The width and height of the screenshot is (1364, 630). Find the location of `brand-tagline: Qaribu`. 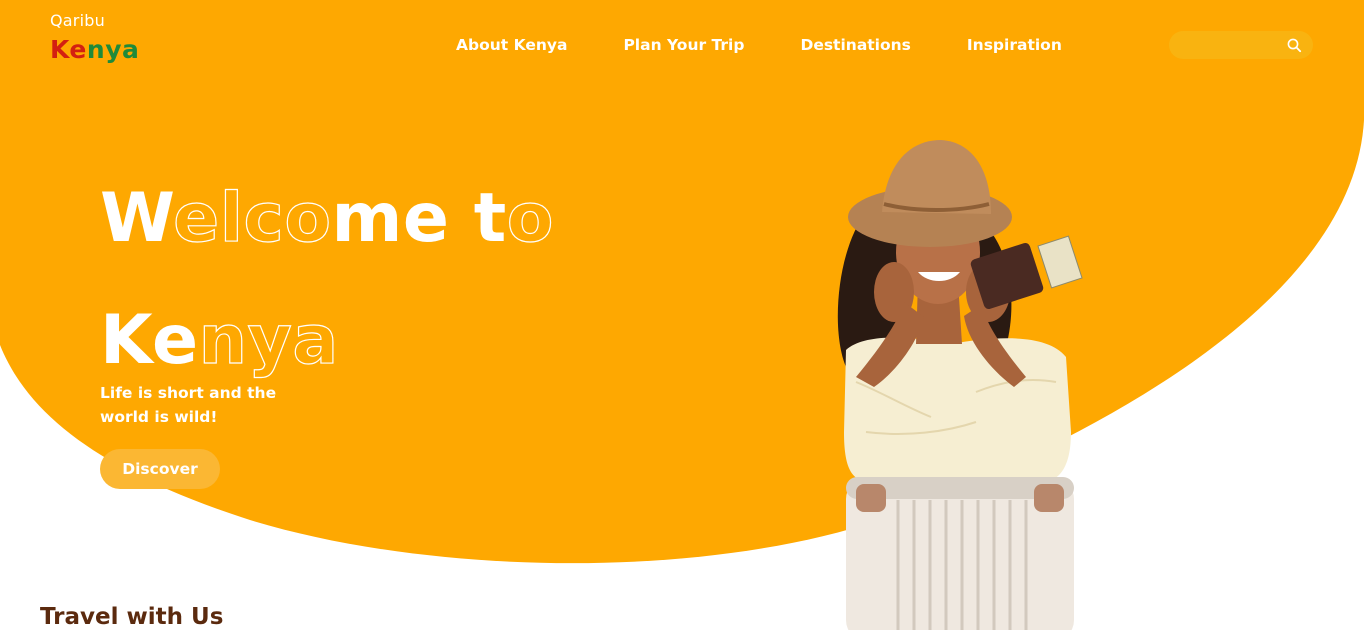

brand-tagline: Qaribu is located at coordinates (77, 20).